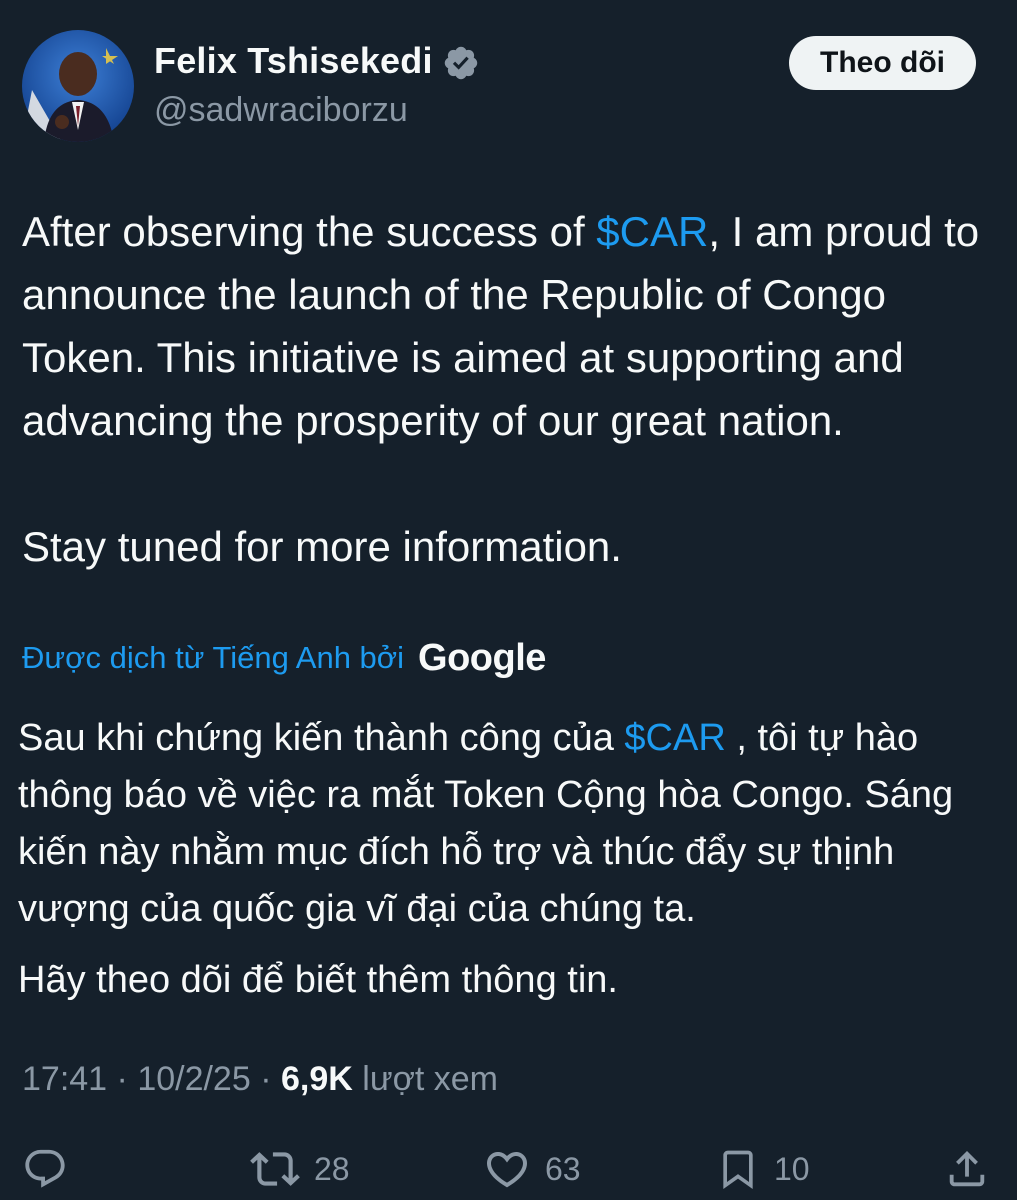 The image size is (1017, 1200). Describe the element at coordinates (45, 1169) in the screenshot. I see `reply-icon` at that location.